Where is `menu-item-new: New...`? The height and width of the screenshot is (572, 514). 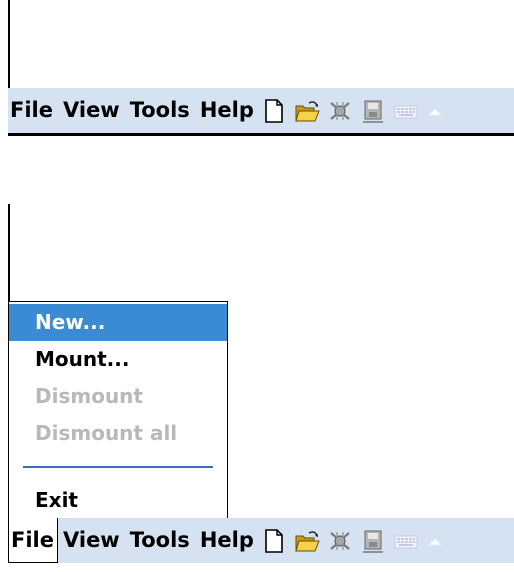 menu-item-new: New... is located at coordinates (118, 322).